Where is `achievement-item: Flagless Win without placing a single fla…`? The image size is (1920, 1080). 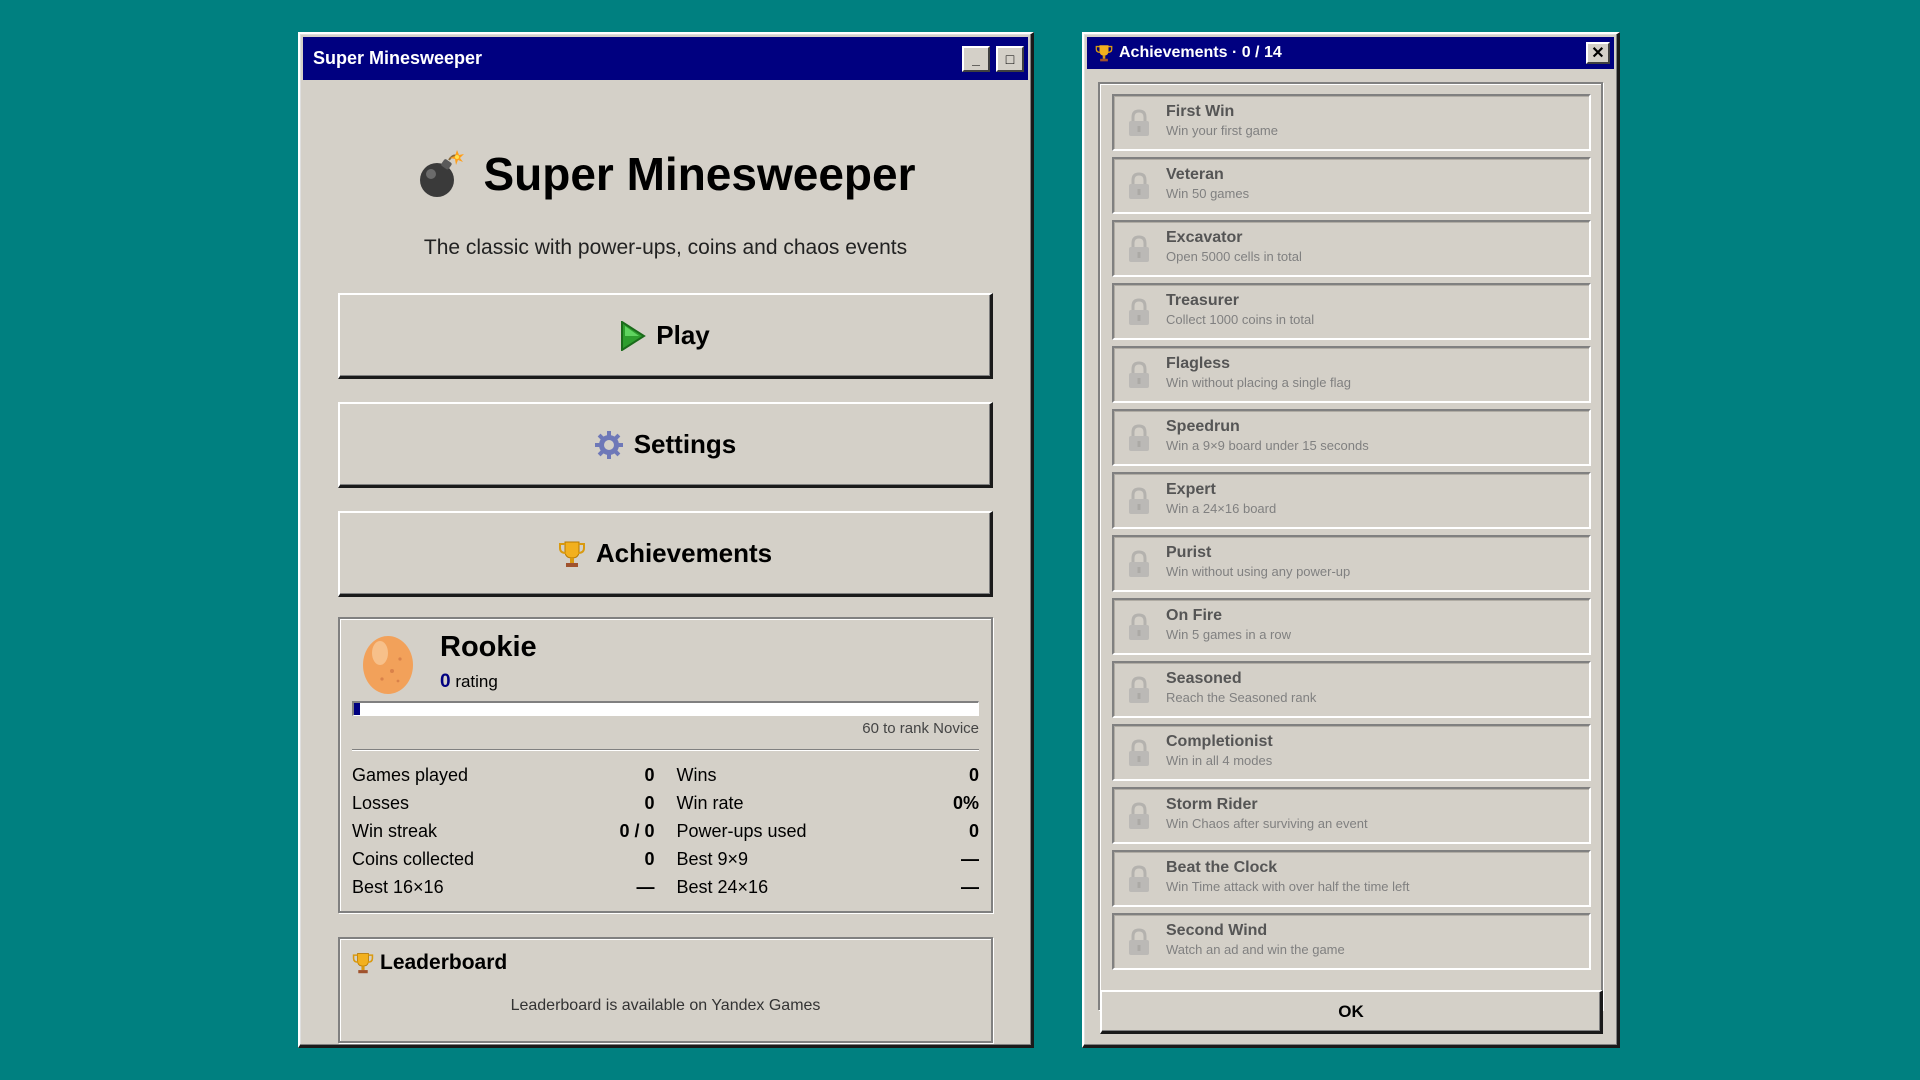 achievement-item: Flagless Win without placing a single fla… is located at coordinates (1351, 374).